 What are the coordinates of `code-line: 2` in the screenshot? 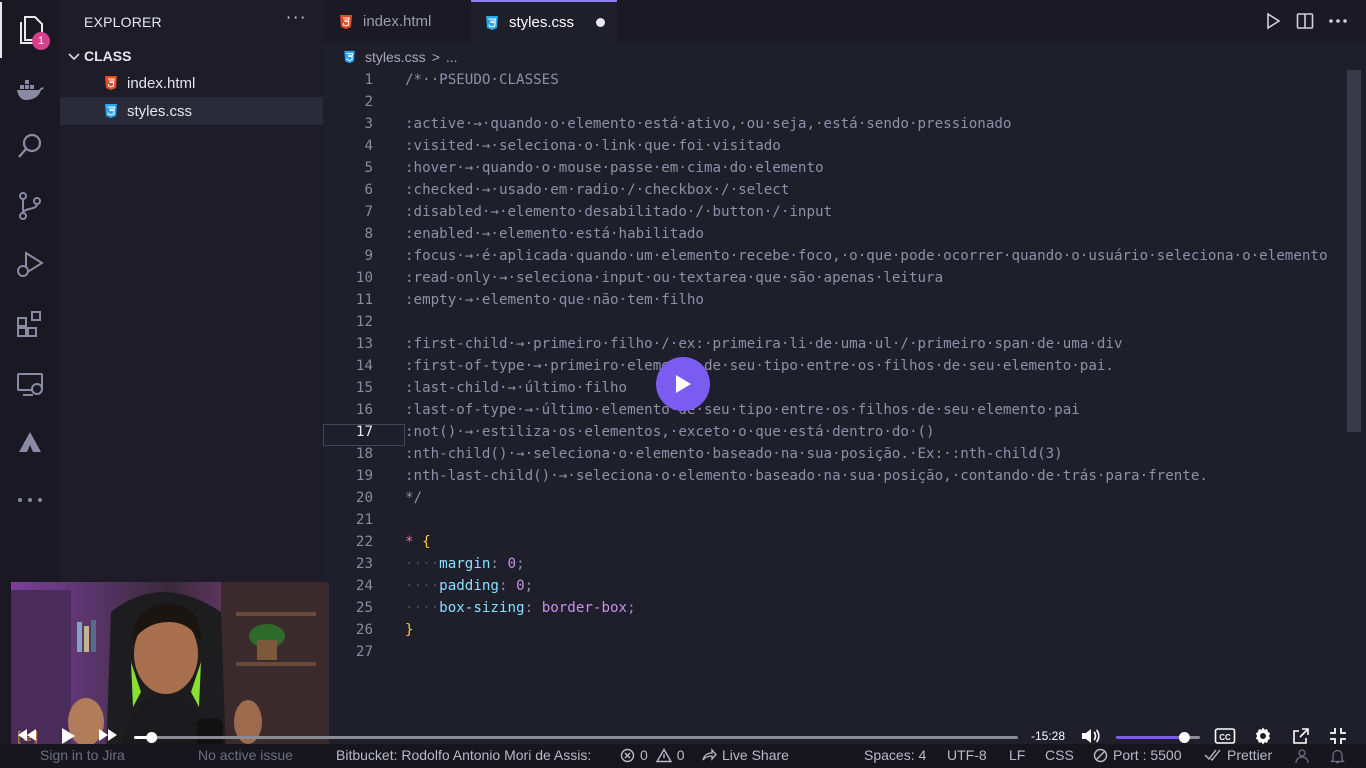 It's located at (844, 102).